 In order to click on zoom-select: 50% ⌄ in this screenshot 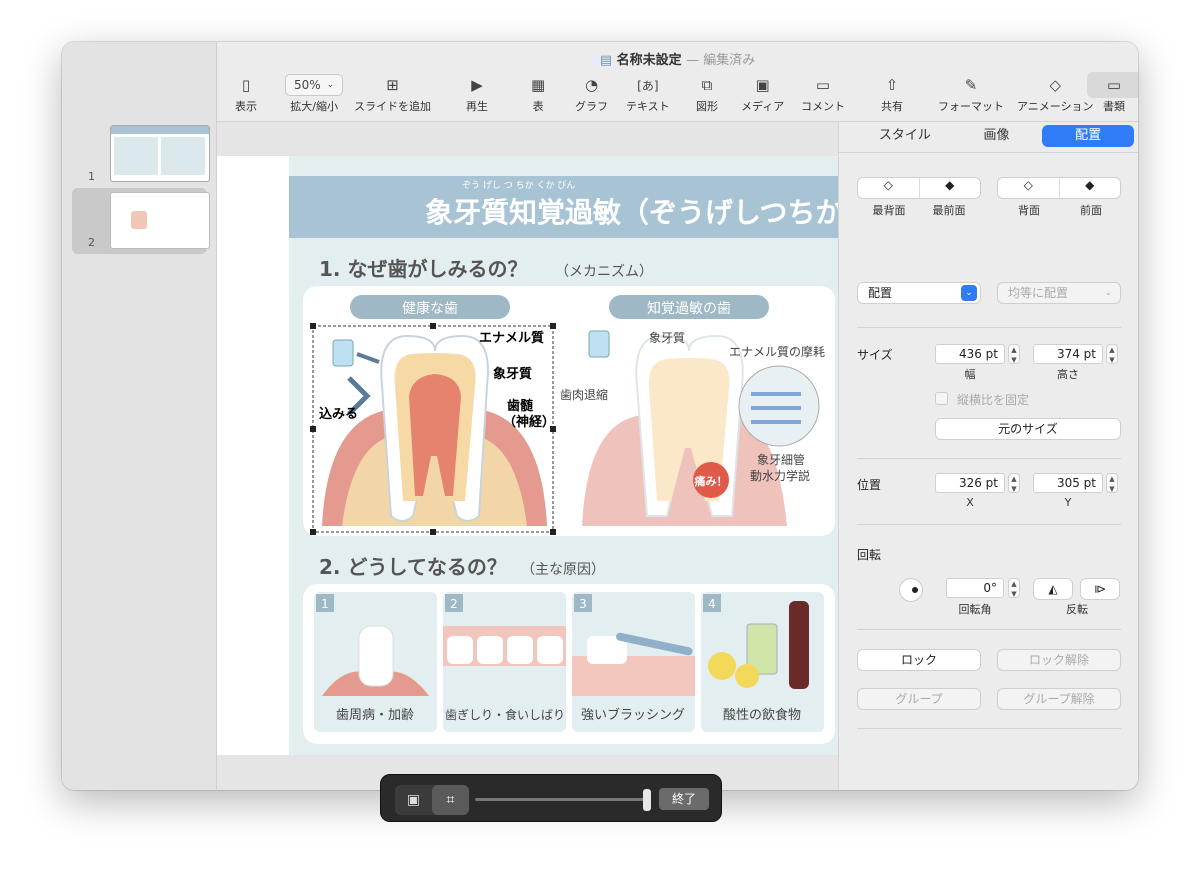, I will do `click(314, 85)`.